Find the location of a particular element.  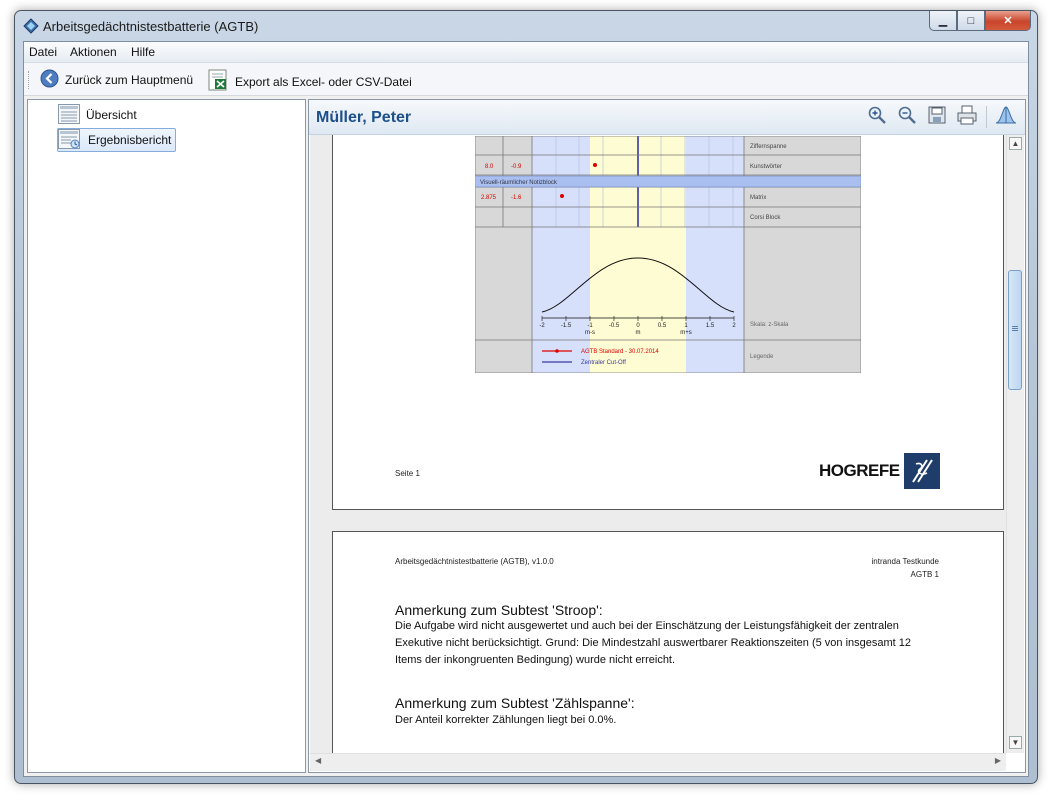

arrow-down-icon: ▼ is located at coordinates (1015, 742).